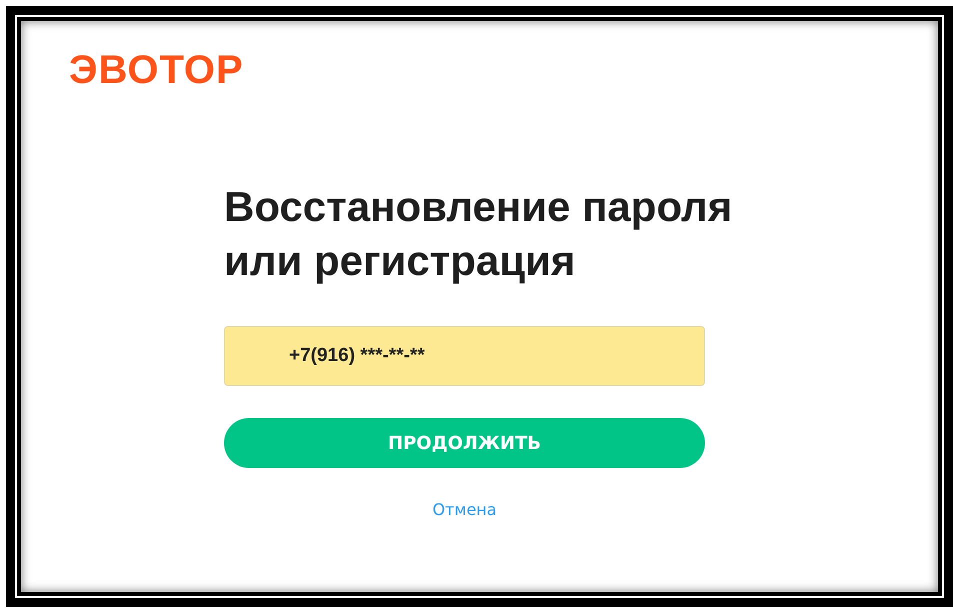 The width and height of the screenshot is (953, 610). What do you see at coordinates (464, 510) in the screenshot?
I see `cancel-link: Отмена` at bounding box center [464, 510].